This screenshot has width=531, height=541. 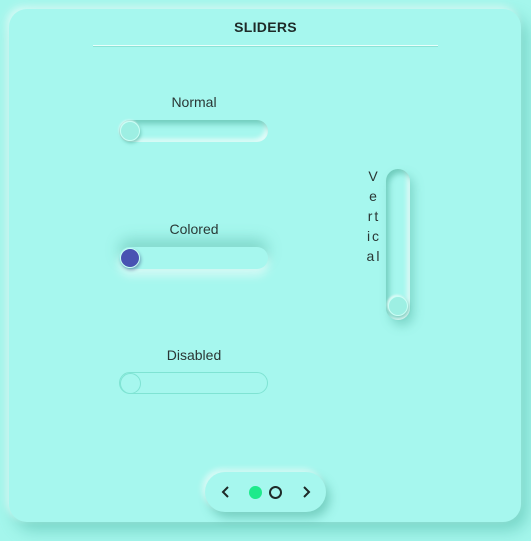 I want to click on chevron-right-icon, so click(x=306, y=492).